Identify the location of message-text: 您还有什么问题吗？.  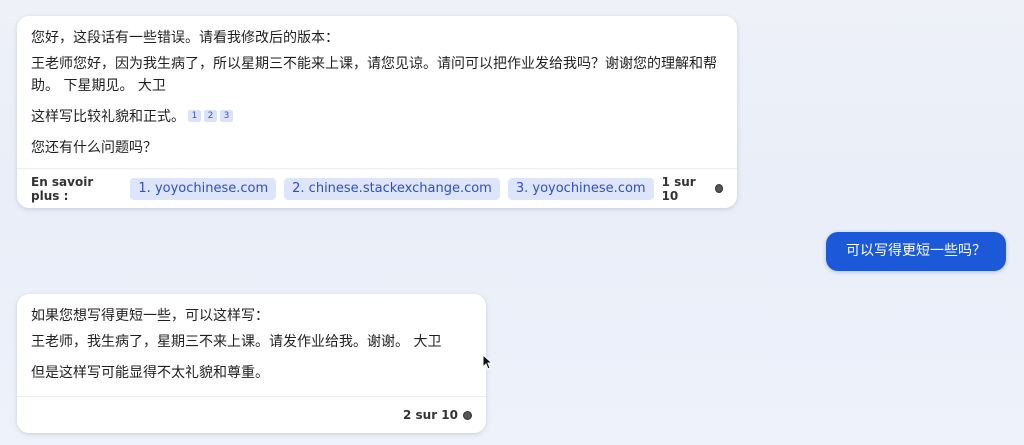
(94, 148).